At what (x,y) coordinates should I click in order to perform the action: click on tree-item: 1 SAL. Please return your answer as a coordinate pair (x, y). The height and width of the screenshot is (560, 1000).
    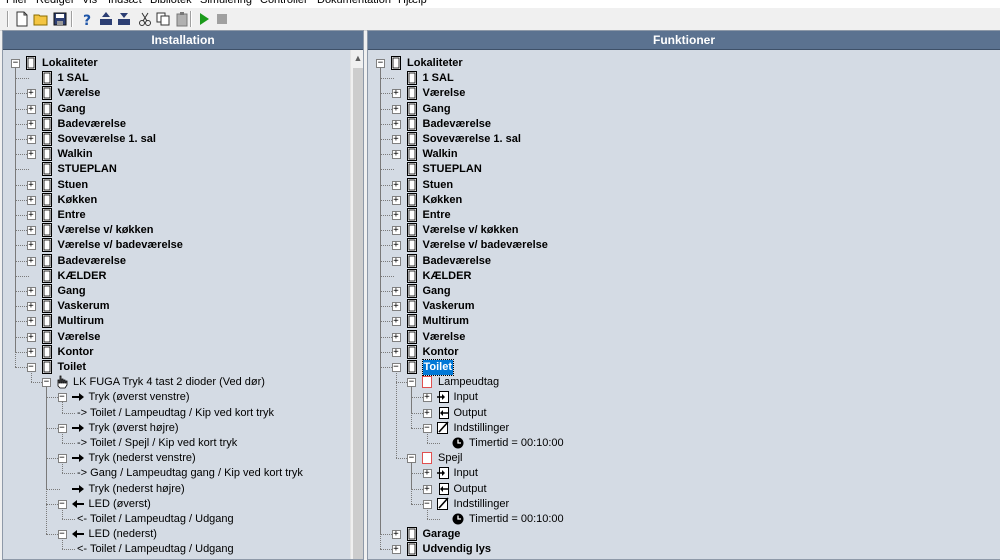
    Looking at the image, I should click on (183, 78).